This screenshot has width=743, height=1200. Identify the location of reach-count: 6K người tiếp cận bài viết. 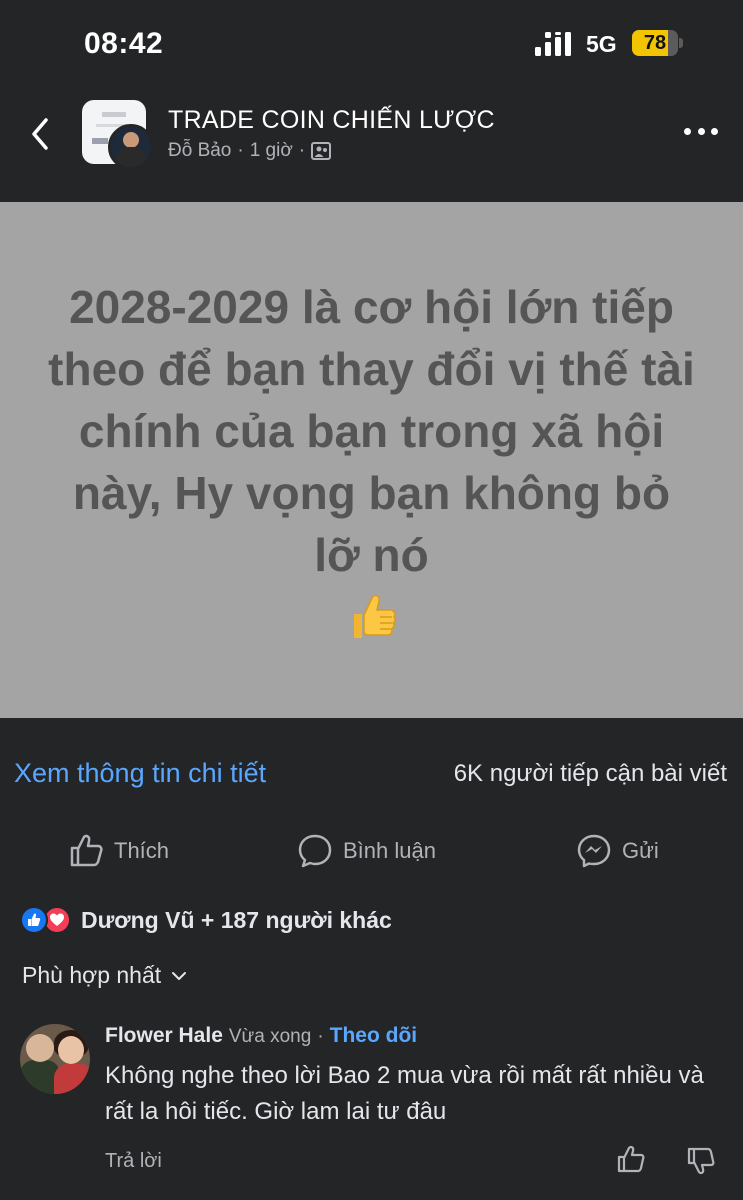
(590, 773).